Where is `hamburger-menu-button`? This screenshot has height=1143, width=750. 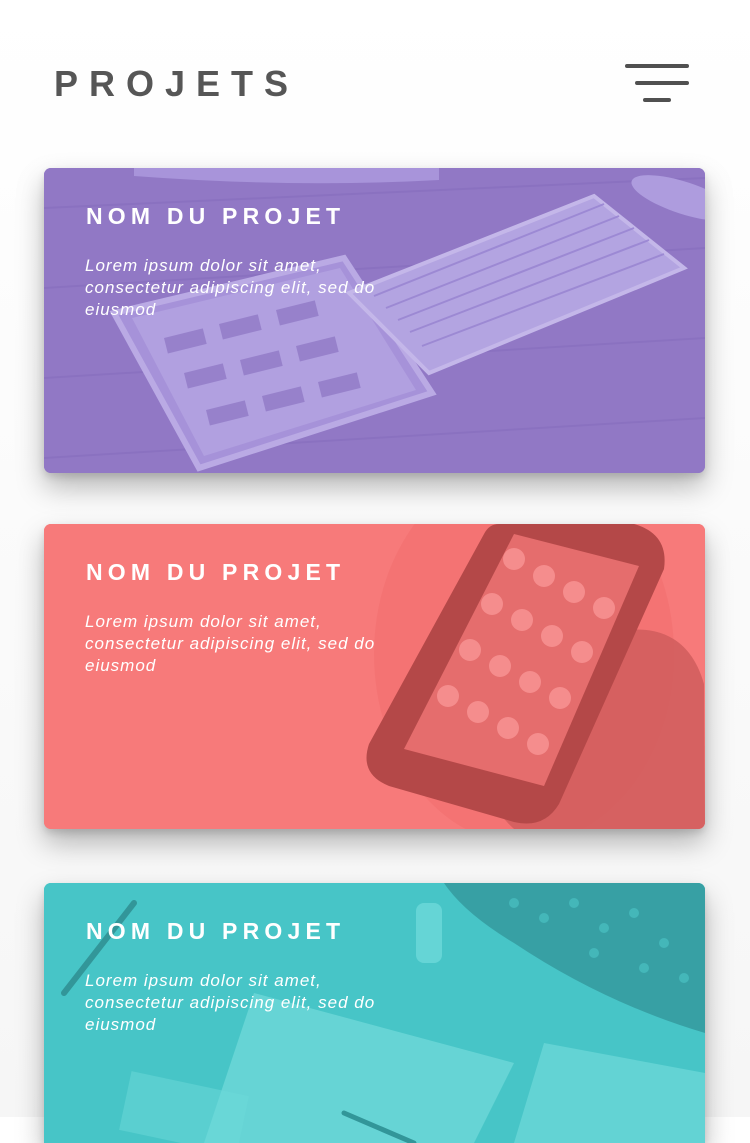 hamburger-menu-button is located at coordinates (658, 85).